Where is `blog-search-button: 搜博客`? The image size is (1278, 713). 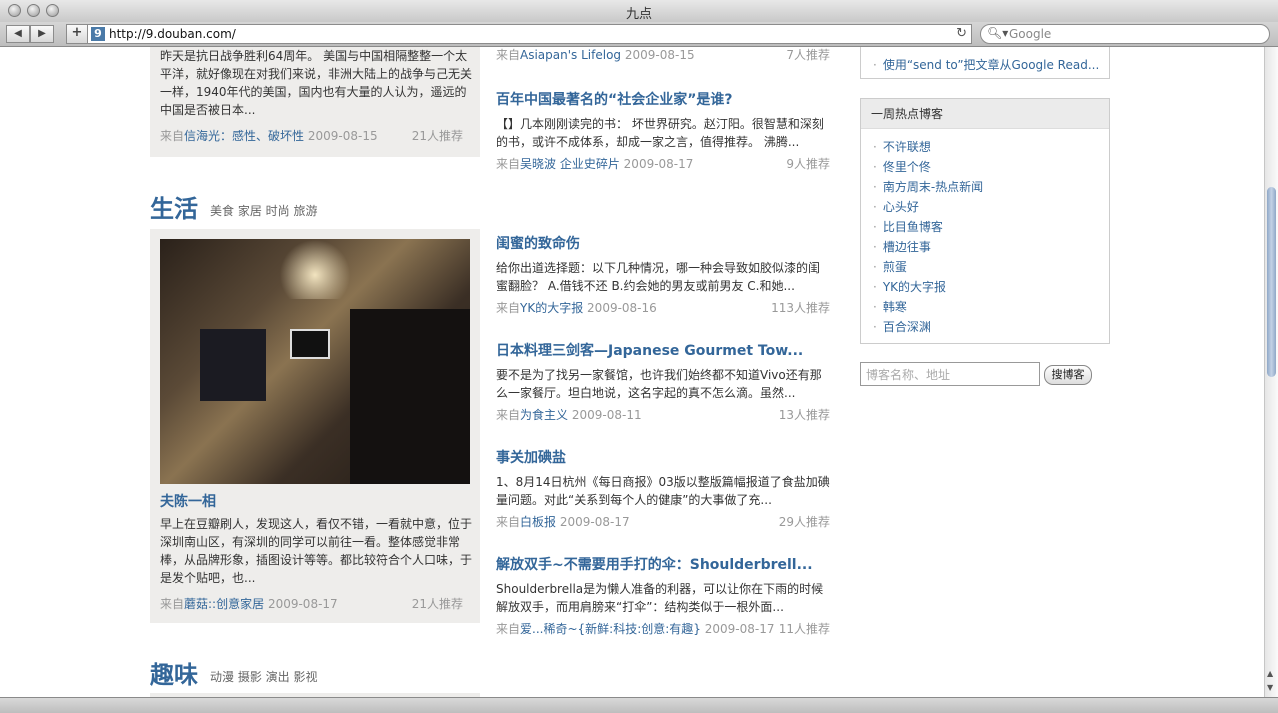 blog-search-button: 搜博客 is located at coordinates (1068, 375).